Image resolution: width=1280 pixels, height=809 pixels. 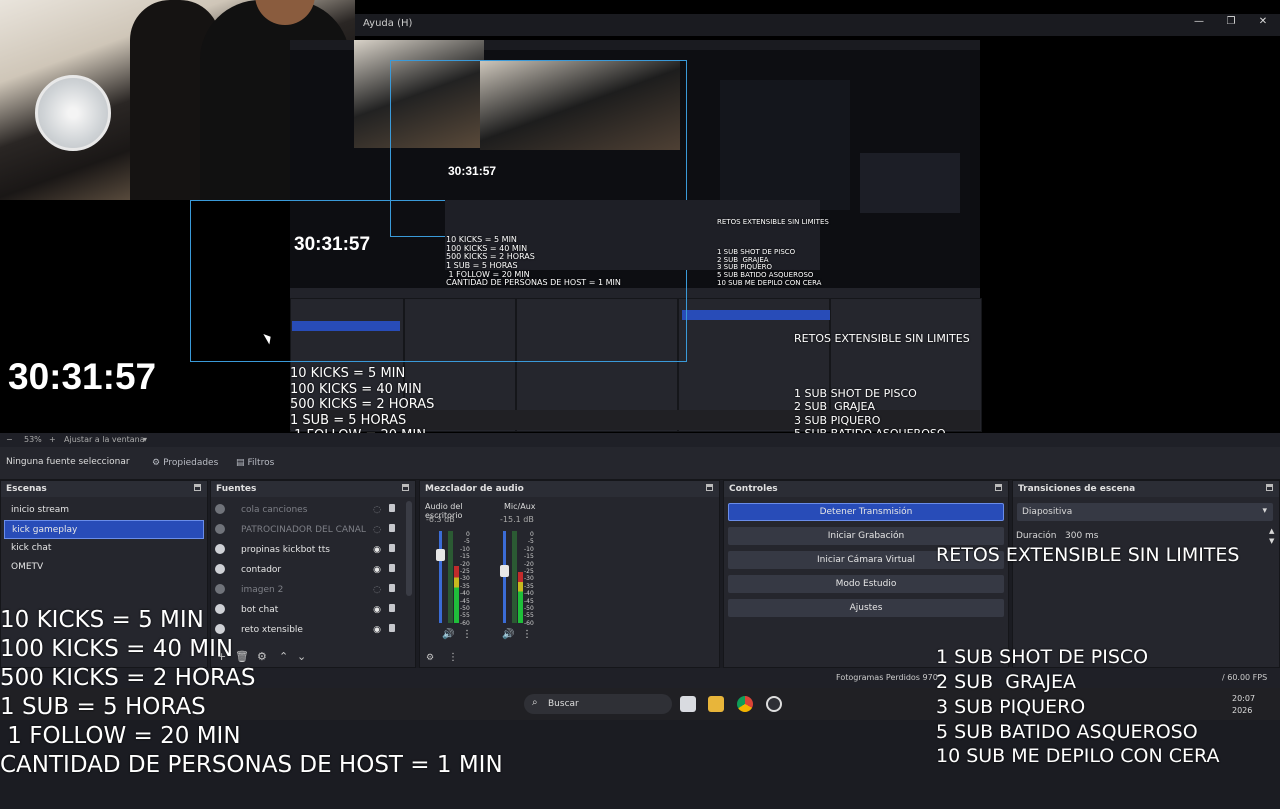 I want to click on maximize-icon: ❐, so click(x=1231, y=21).